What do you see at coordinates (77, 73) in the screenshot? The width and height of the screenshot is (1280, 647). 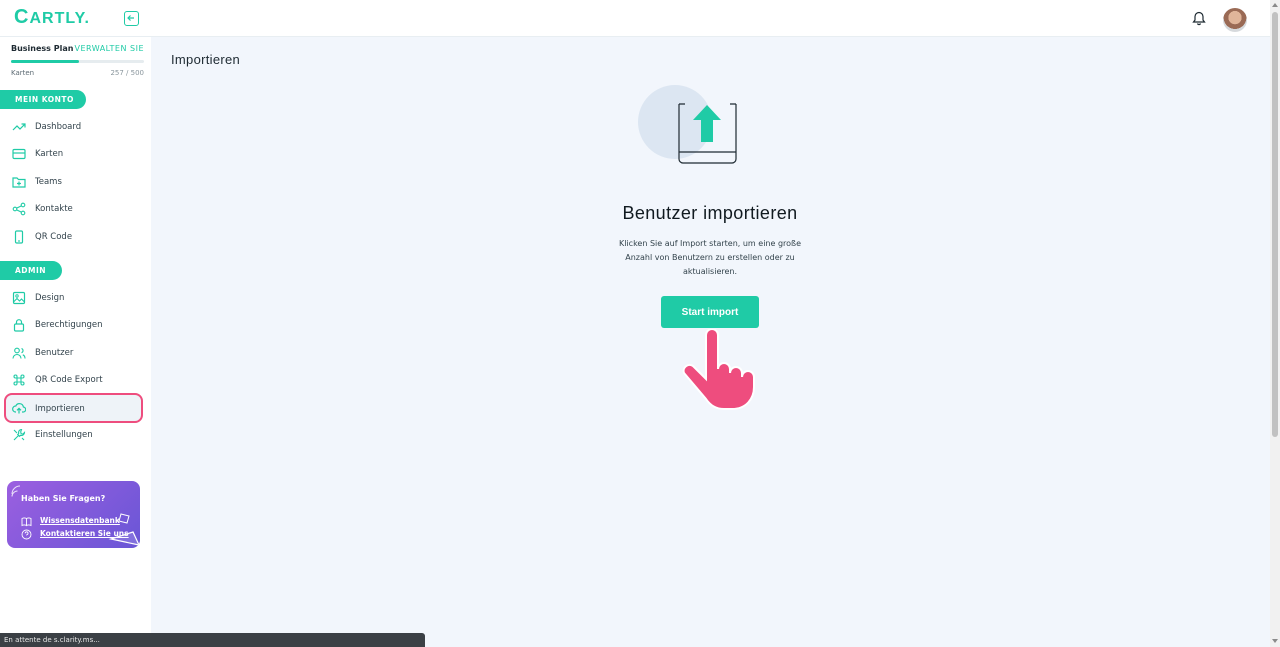 I see `cards-usage-row: Karten 257 / 500` at bounding box center [77, 73].